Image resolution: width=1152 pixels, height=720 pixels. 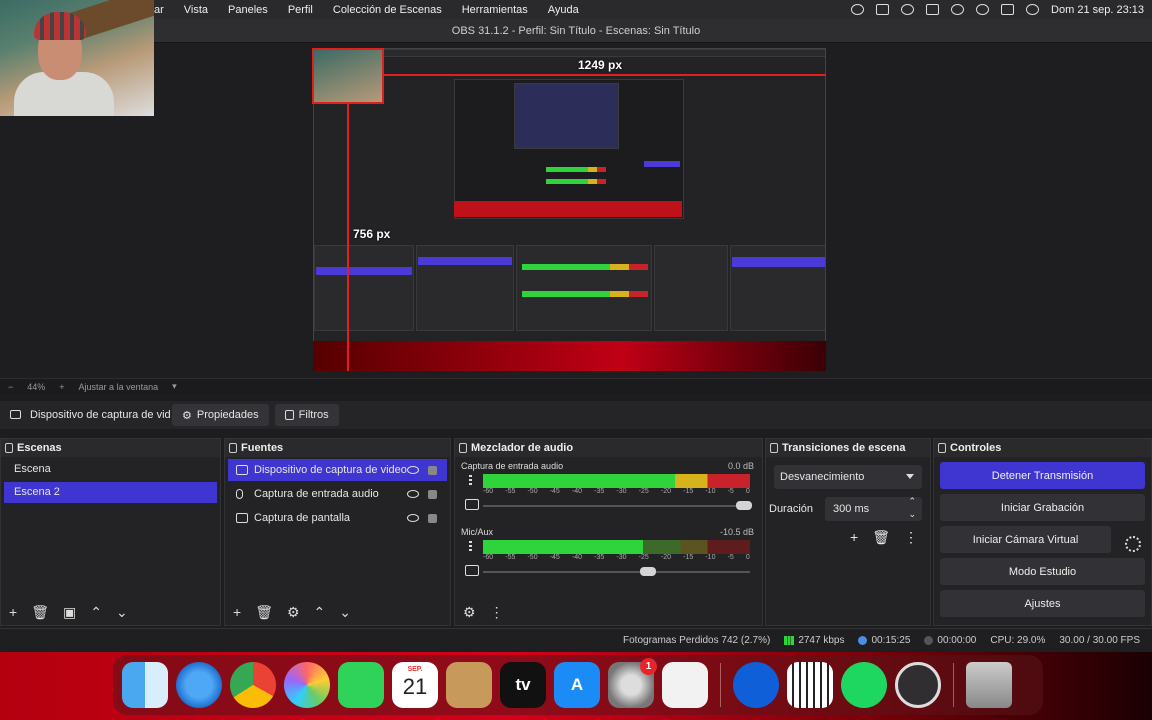 What do you see at coordinates (563, 10) in the screenshot?
I see `menu-ayuda: Ayuda` at bounding box center [563, 10].